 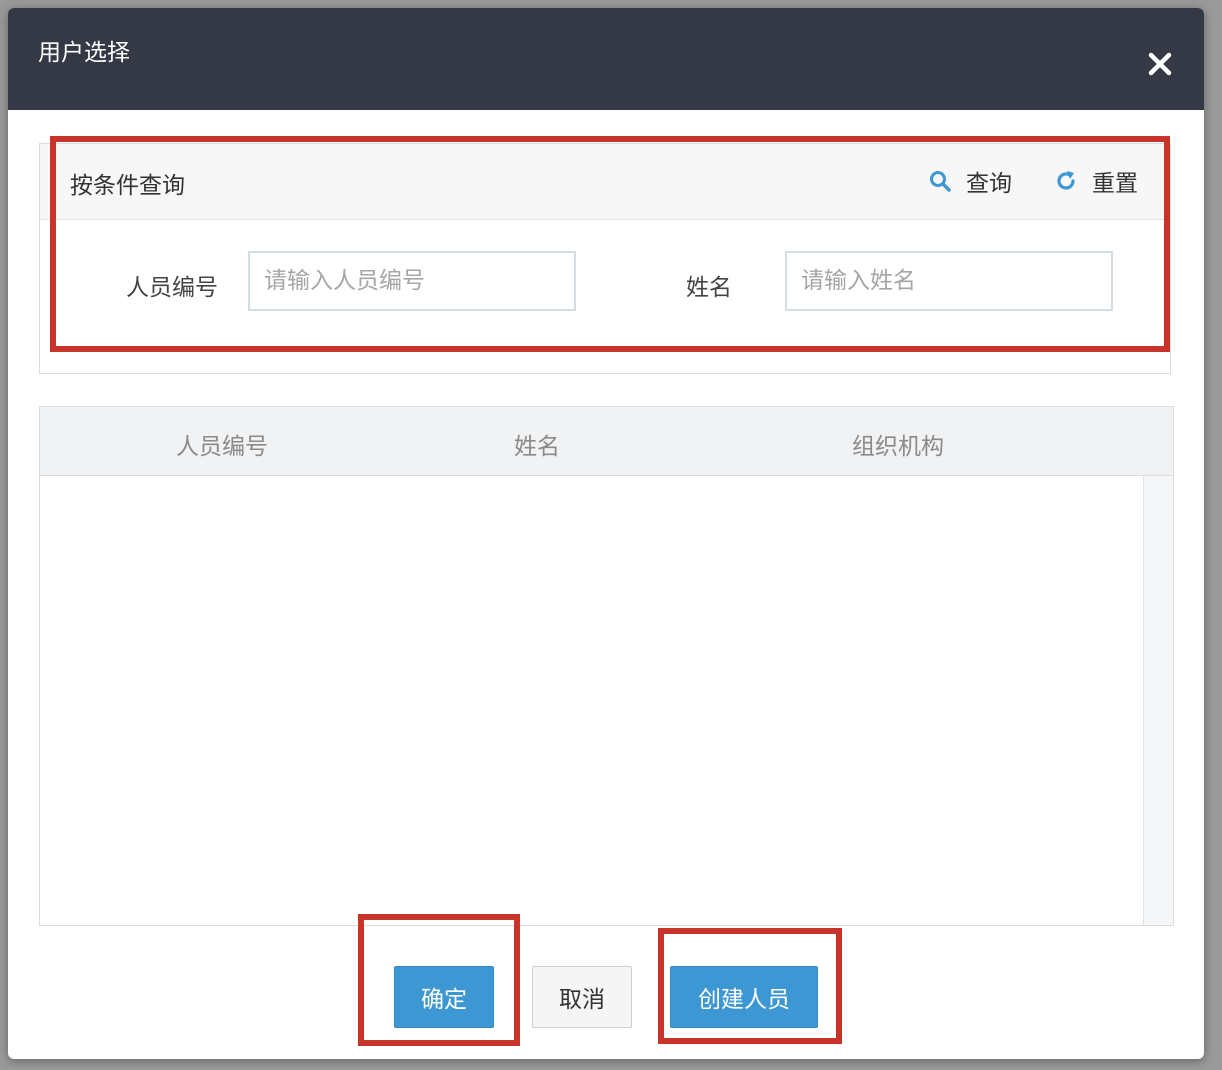 What do you see at coordinates (1115, 184) in the screenshot?
I see `reset-label: 重置` at bounding box center [1115, 184].